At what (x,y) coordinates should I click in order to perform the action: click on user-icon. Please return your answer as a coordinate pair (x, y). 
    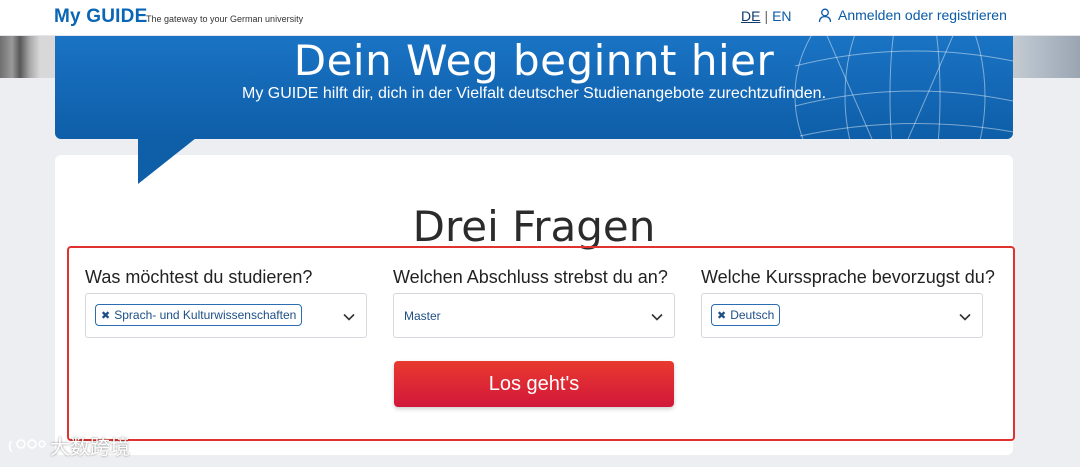
    Looking at the image, I should click on (825, 15).